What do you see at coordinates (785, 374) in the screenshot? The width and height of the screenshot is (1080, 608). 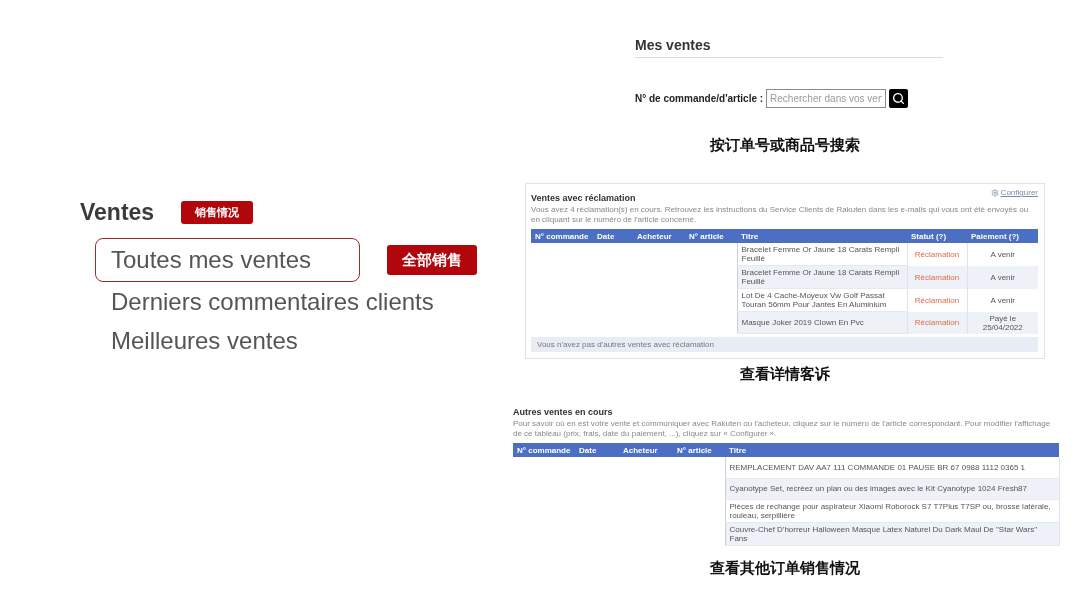 I see `caption-text: 查看详情客诉` at bounding box center [785, 374].